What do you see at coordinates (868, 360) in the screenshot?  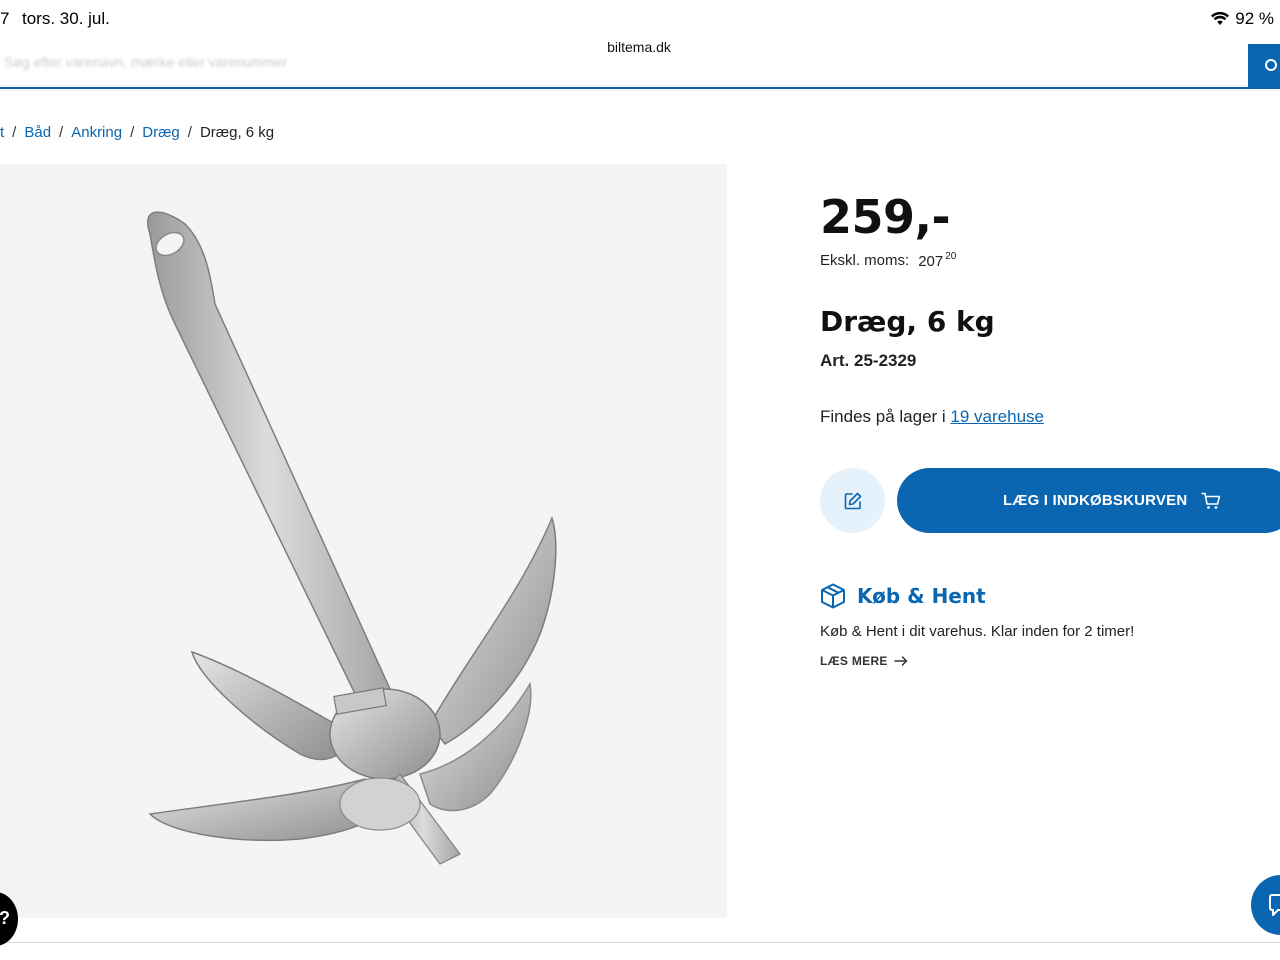 I see `article-number: Art. 25-2329` at bounding box center [868, 360].